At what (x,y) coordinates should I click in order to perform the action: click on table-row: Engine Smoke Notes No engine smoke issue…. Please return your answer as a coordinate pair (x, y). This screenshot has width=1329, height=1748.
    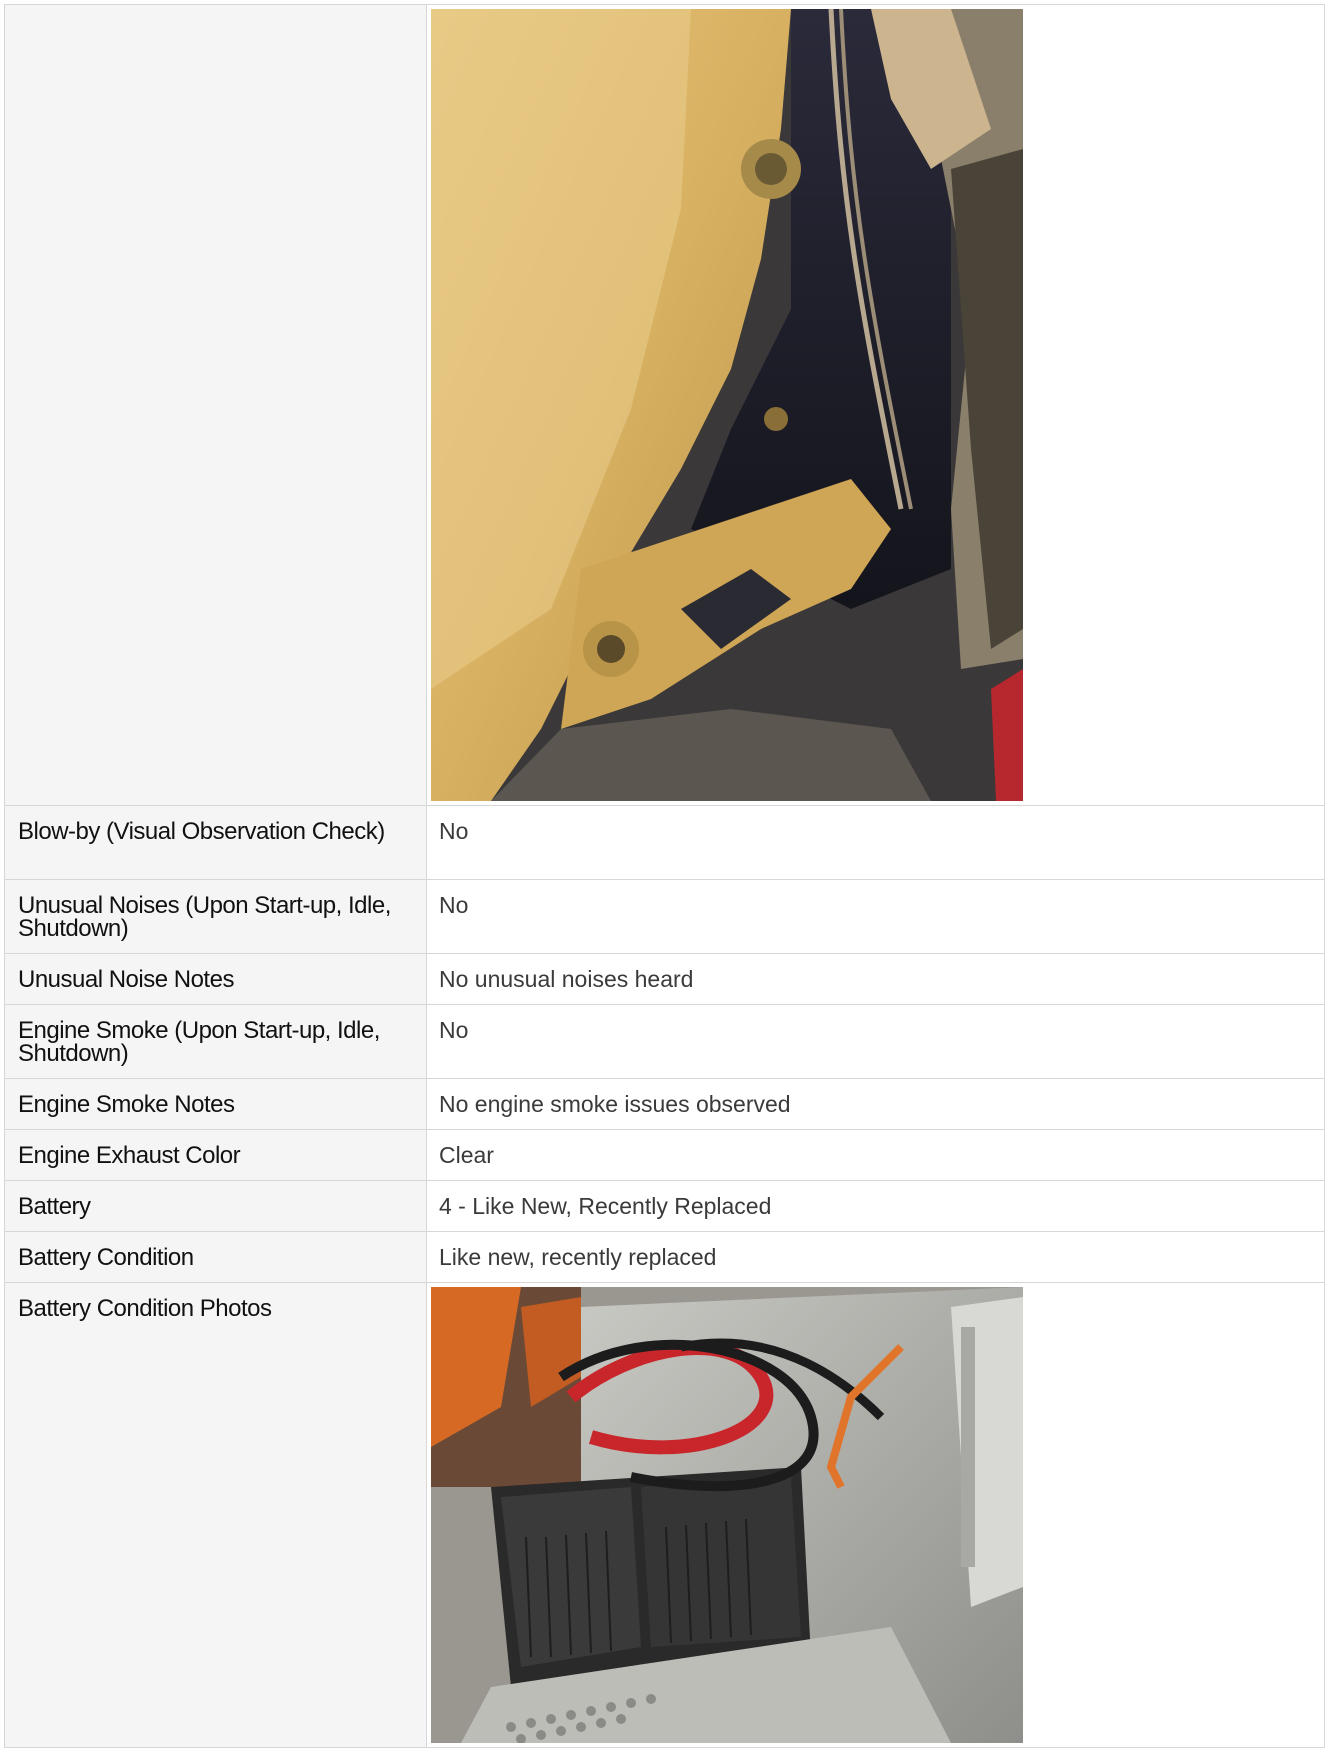
    Looking at the image, I should click on (664, 1104).